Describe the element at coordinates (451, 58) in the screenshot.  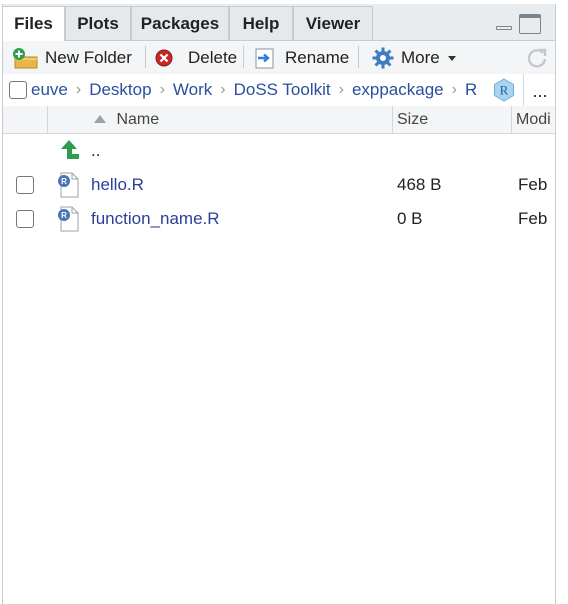
I see `dropdown-caret-icon` at that location.